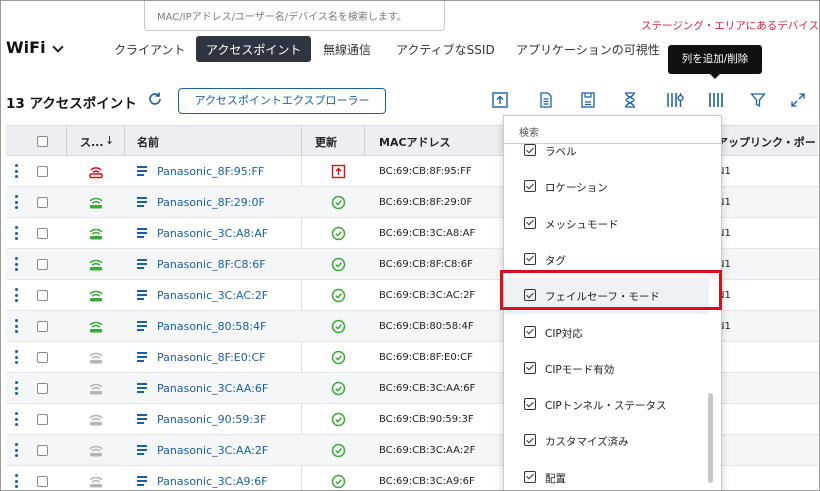  What do you see at coordinates (445, 49) in the screenshot?
I see `tab-active-ssids: アクティブなSSID` at bounding box center [445, 49].